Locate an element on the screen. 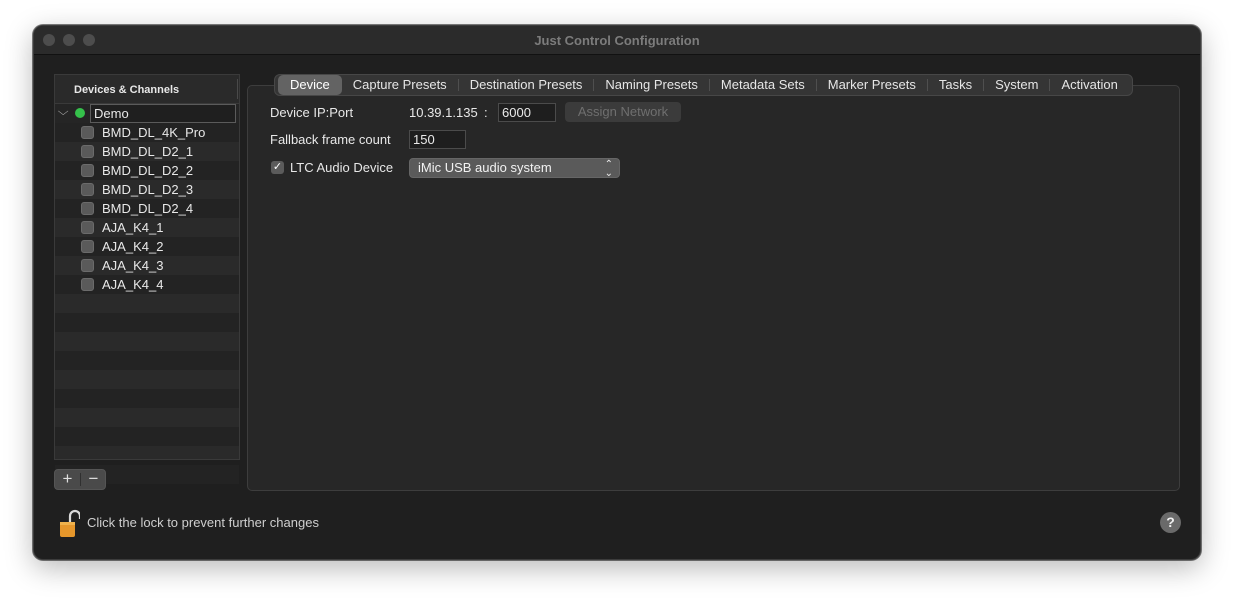 The height and width of the screenshot is (601, 1234). channel-row: BMD_DL_4K_Pro is located at coordinates (147, 132).